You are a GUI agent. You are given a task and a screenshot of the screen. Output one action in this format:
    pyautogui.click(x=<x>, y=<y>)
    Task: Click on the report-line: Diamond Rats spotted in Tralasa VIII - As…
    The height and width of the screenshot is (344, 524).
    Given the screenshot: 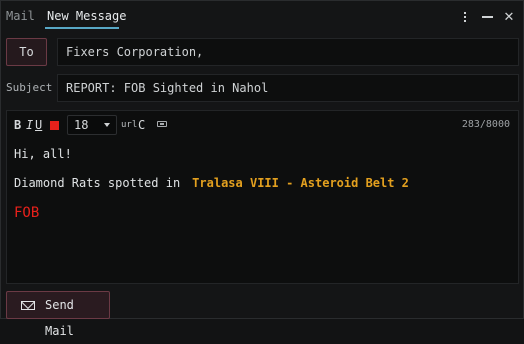 What is the action you would take?
    pyautogui.click(x=211, y=183)
    